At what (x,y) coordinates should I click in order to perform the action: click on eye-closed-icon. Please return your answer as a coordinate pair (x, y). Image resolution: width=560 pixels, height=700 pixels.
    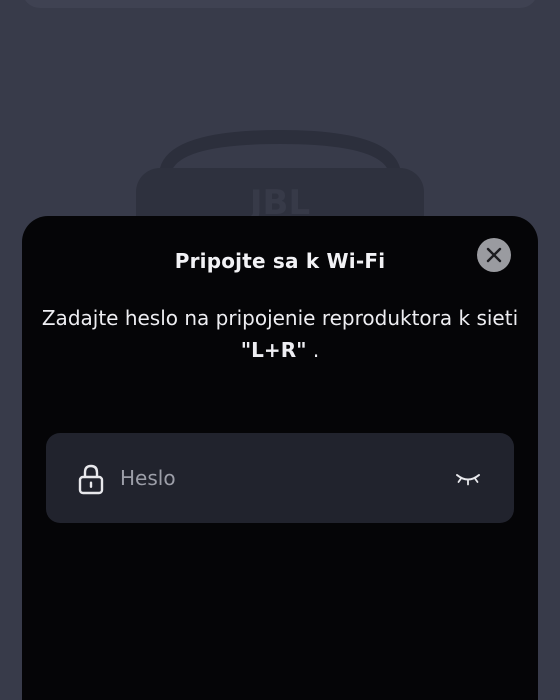
    Looking at the image, I should click on (468, 478).